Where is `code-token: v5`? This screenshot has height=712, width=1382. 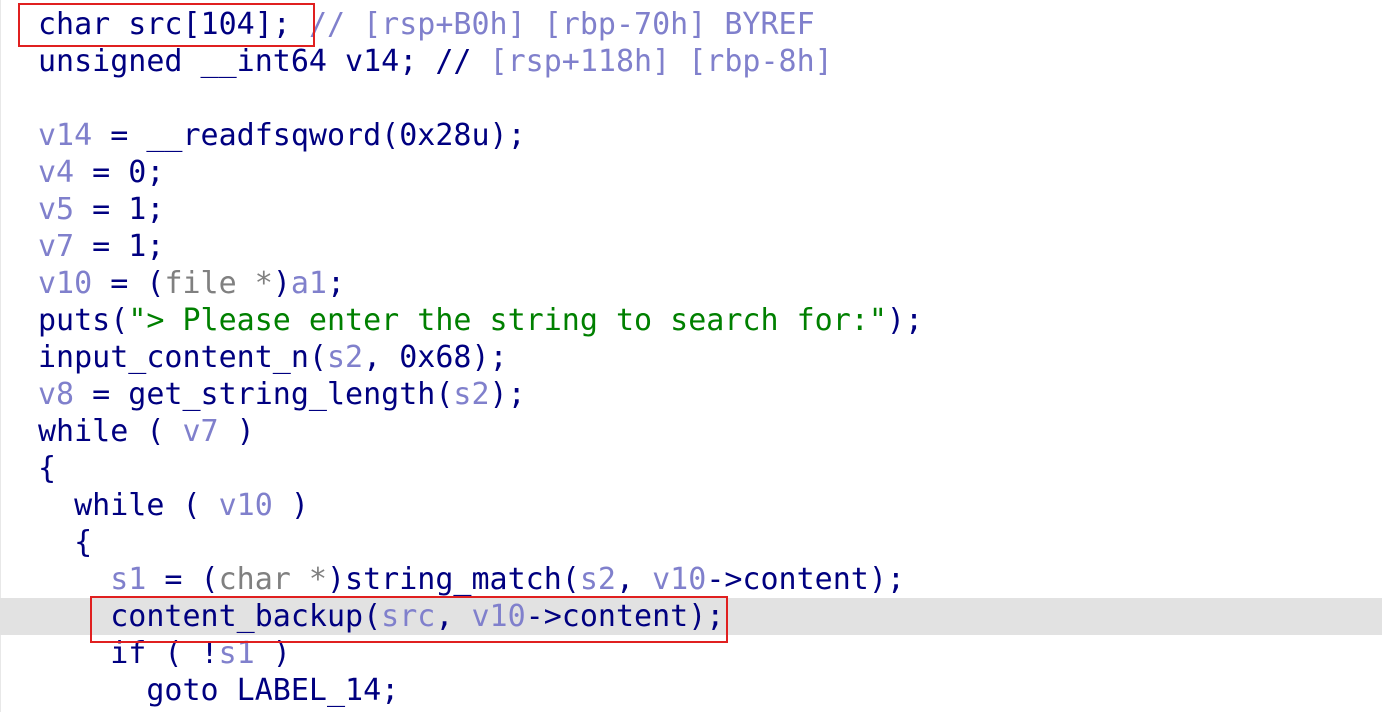
code-token: v5 is located at coordinates (56, 209).